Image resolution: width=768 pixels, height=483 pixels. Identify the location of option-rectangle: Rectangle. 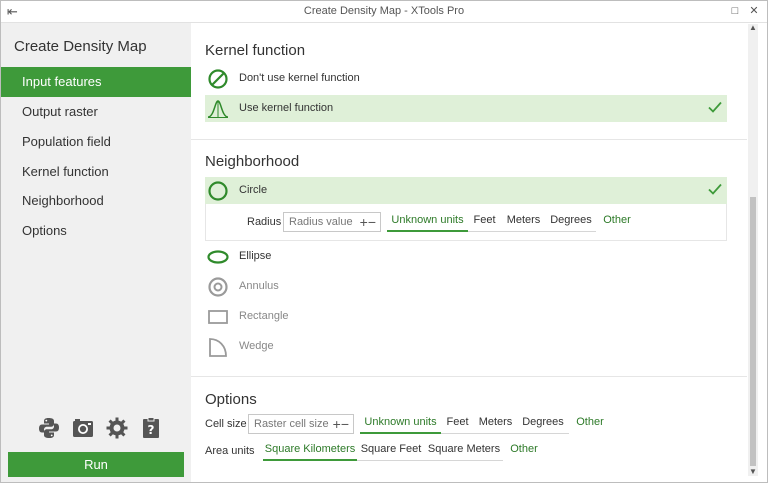
(466, 316).